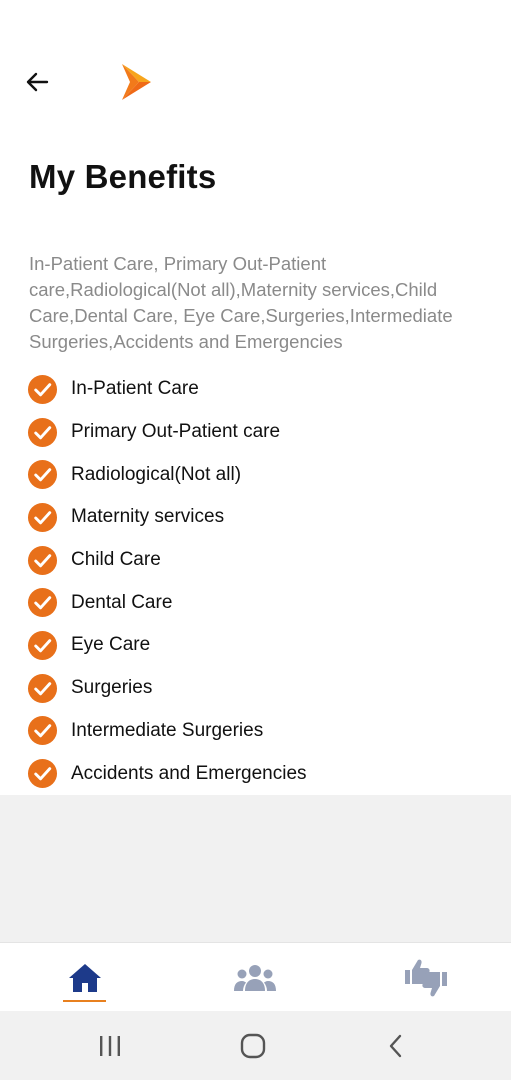 This screenshot has height=1080, width=511. I want to click on benefit-item: Maternity services, so click(262, 517).